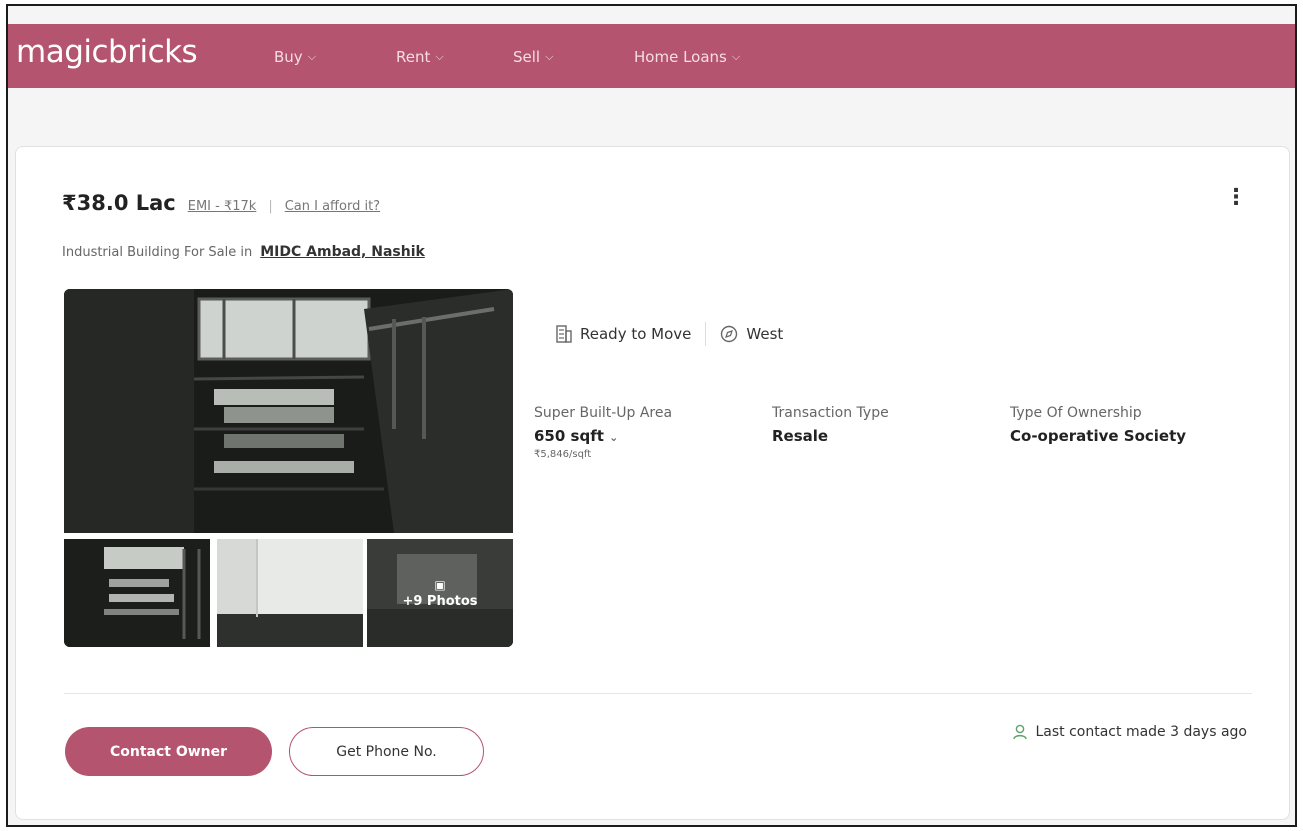 Image resolution: width=1303 pixels, height=831 pixels. I want to click on nav-sell-label: Sell, so click(527, 57).